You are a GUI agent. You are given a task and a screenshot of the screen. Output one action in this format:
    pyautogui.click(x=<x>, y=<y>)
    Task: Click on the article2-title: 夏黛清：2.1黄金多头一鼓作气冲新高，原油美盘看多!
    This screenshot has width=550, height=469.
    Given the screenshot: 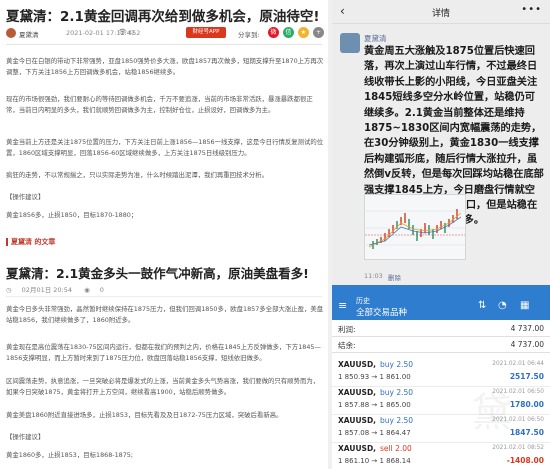 What is the action you would take?
    pyautogui.click(x=157, y=272)
    